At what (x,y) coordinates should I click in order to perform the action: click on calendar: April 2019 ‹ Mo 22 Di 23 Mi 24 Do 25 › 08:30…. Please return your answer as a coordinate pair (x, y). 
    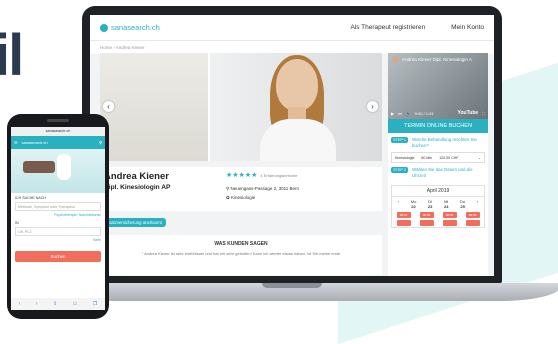
    Looking at the image, I should click on (438, 206).